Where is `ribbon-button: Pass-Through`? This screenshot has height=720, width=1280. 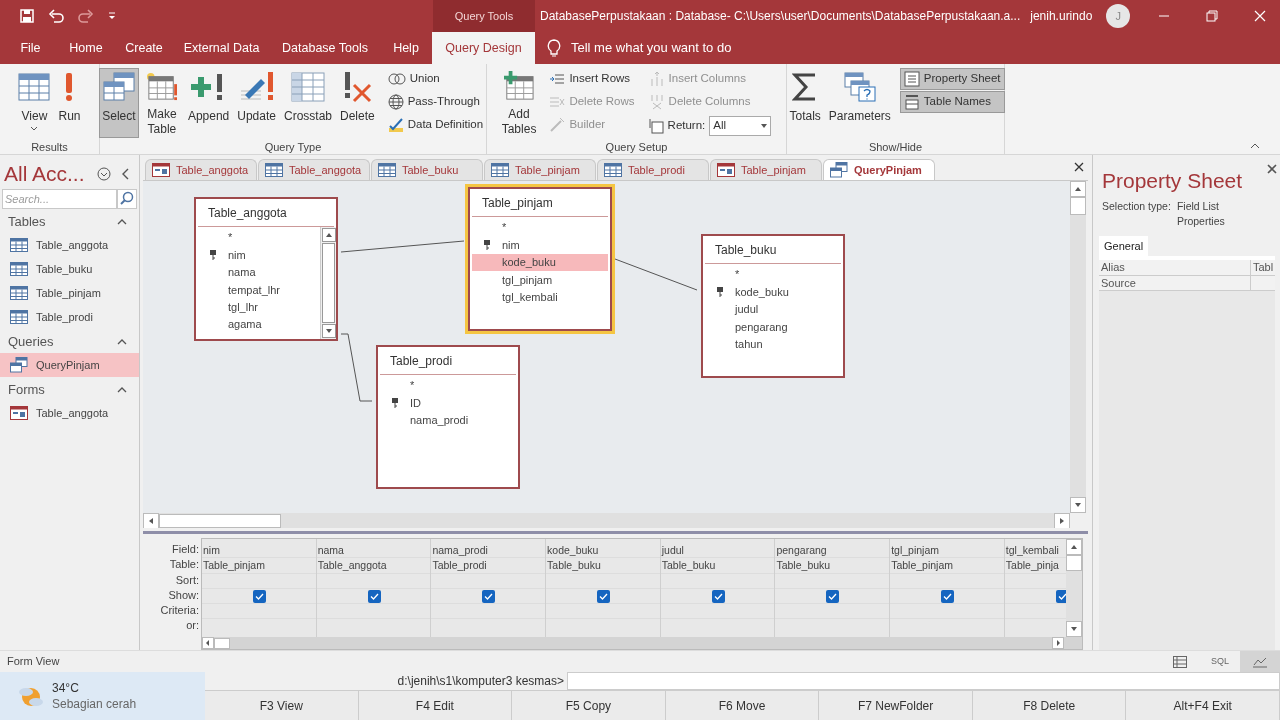
ribbon-button: Pass-Through is located at coordinates (435, 102).